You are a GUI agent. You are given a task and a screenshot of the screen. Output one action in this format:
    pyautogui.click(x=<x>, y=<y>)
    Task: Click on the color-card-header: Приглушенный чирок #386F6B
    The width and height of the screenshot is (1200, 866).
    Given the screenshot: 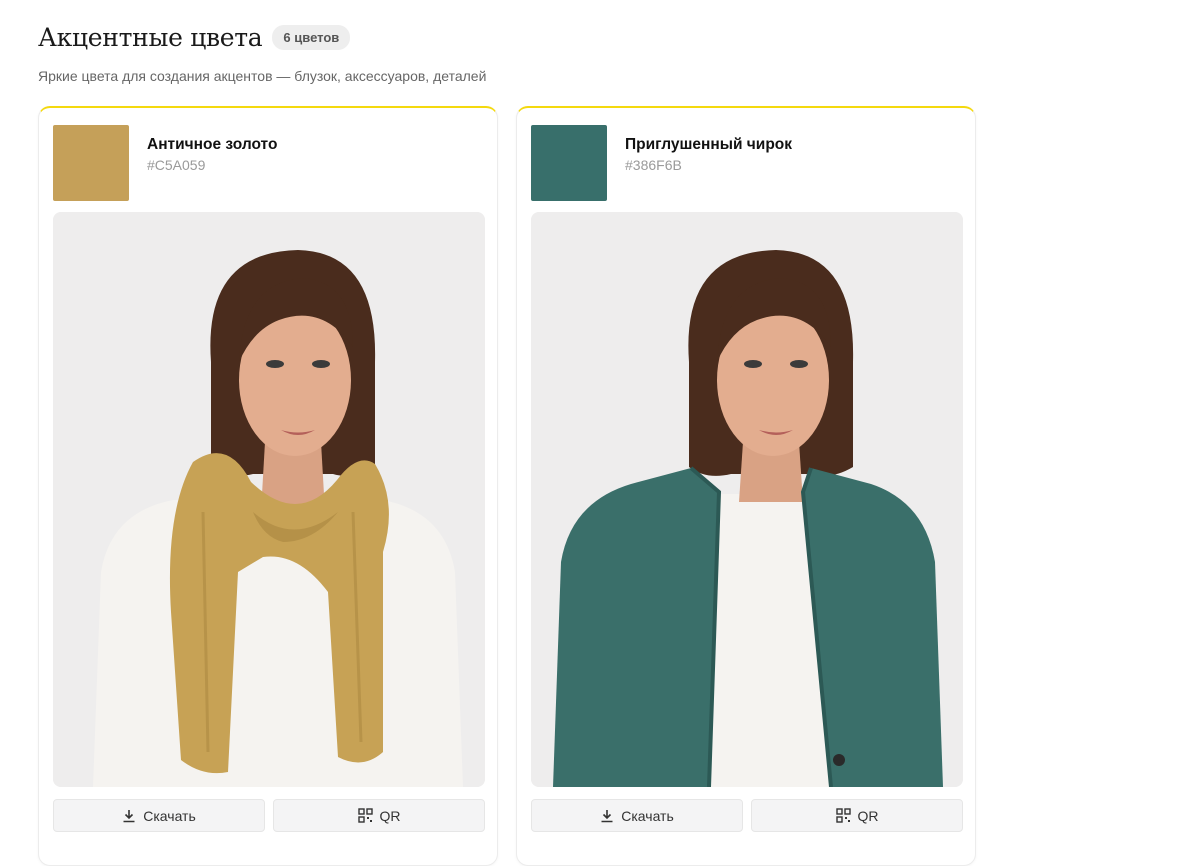 What is the action you would take?
    pyautogui.click(x=661, y=163)
    